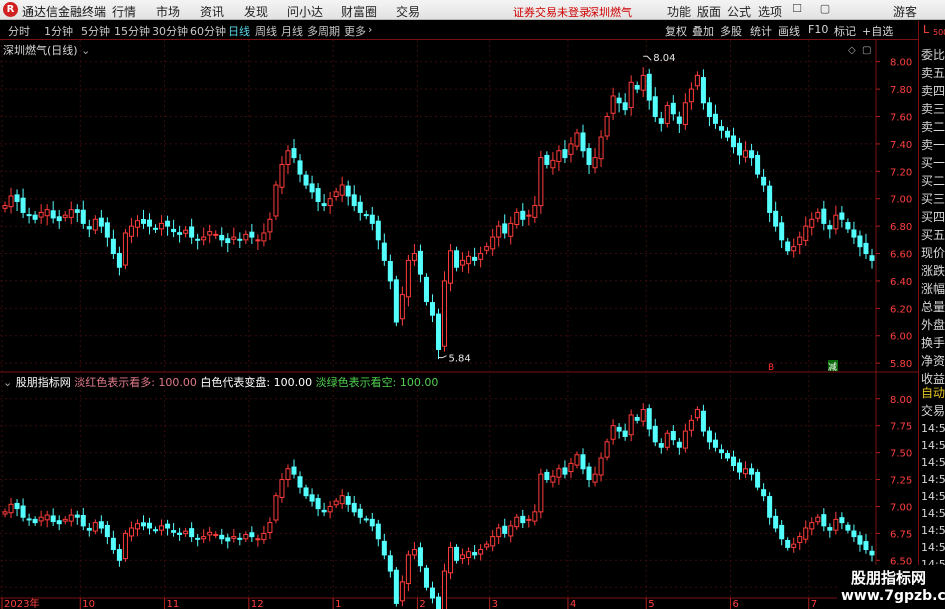 The height and width of the screenshot is (609, 945). Describe the element at coordinates (132, 31) in the screenshot. I see `period-15min: 15分钟` at that location.